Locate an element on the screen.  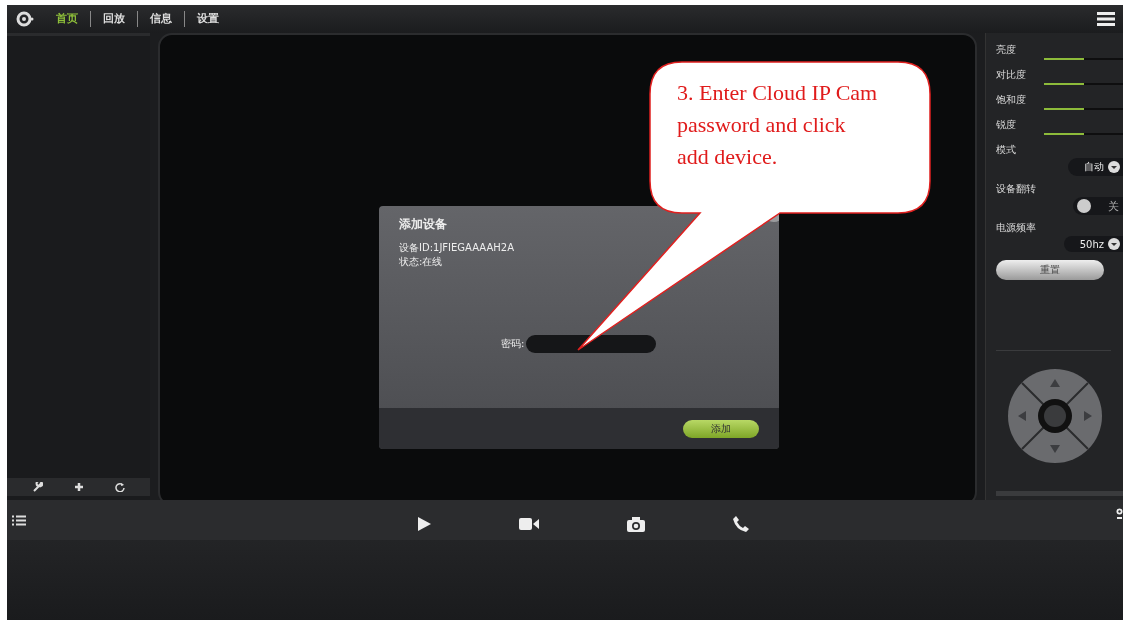
wrench-icon is located at coordinates (37, 487).